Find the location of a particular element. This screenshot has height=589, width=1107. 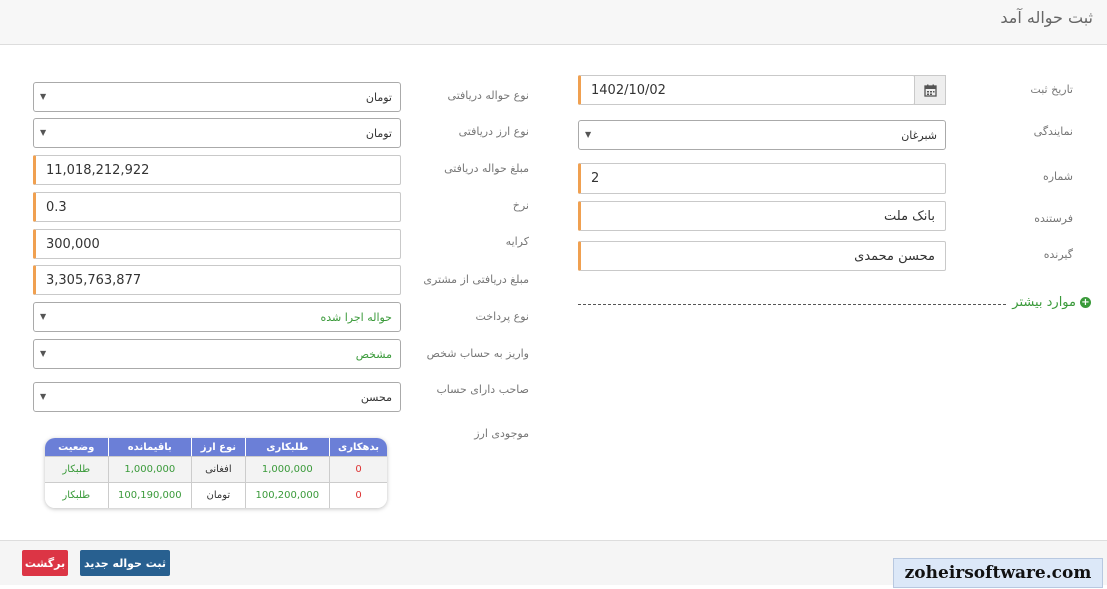

currency-type-label: نوع ارز دریافتی is located at coordinates (493, 131).